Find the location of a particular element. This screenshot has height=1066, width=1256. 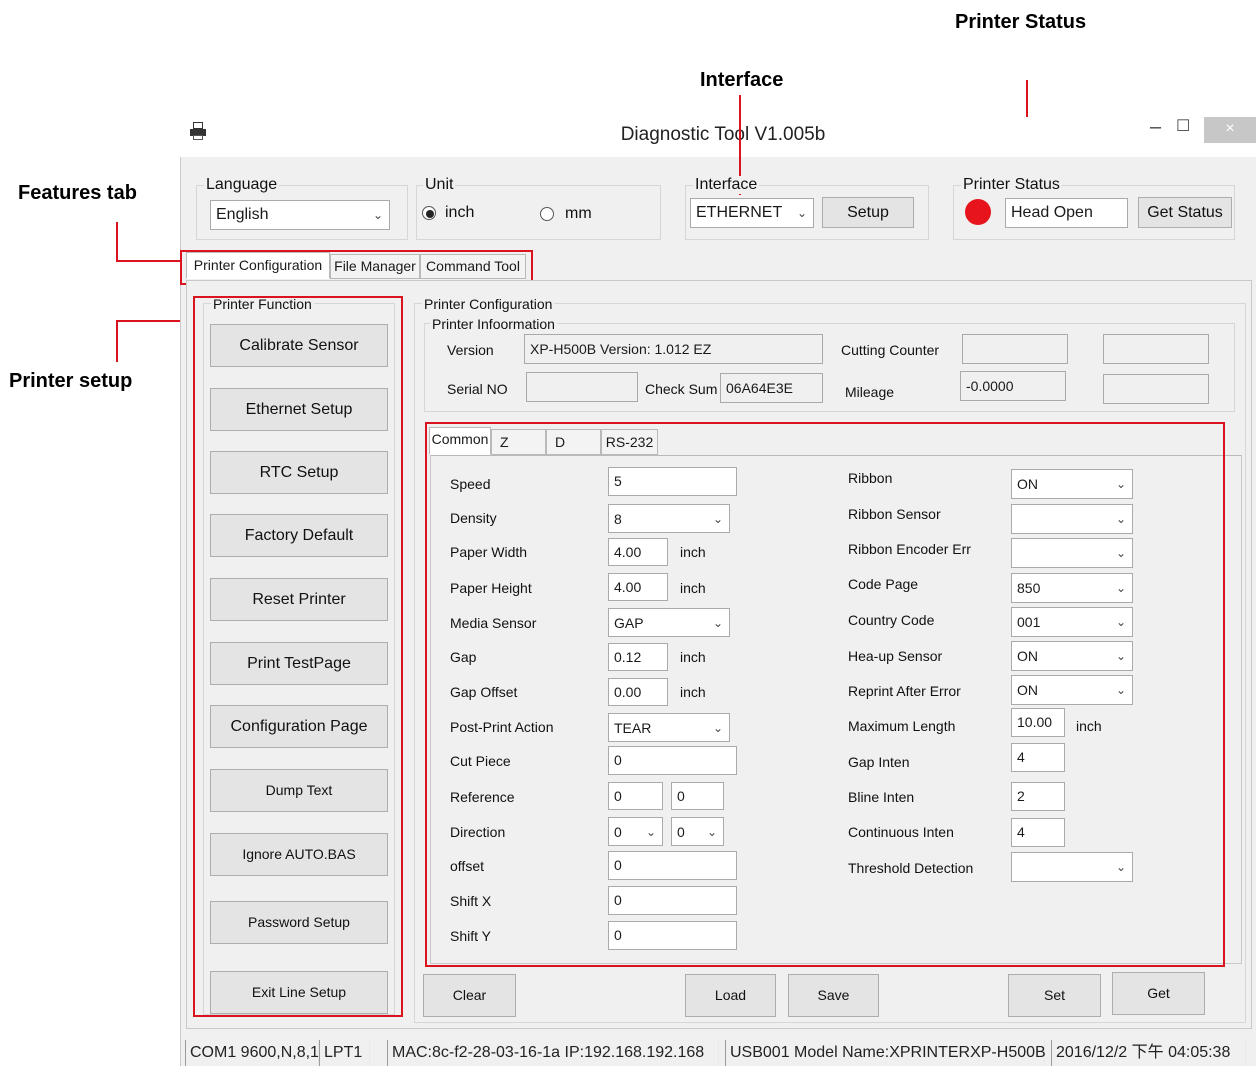

status-network: MAC:8c-f2-28-03-16-1a IP:192.168.192.168 is located at coordinates (553, 1053).